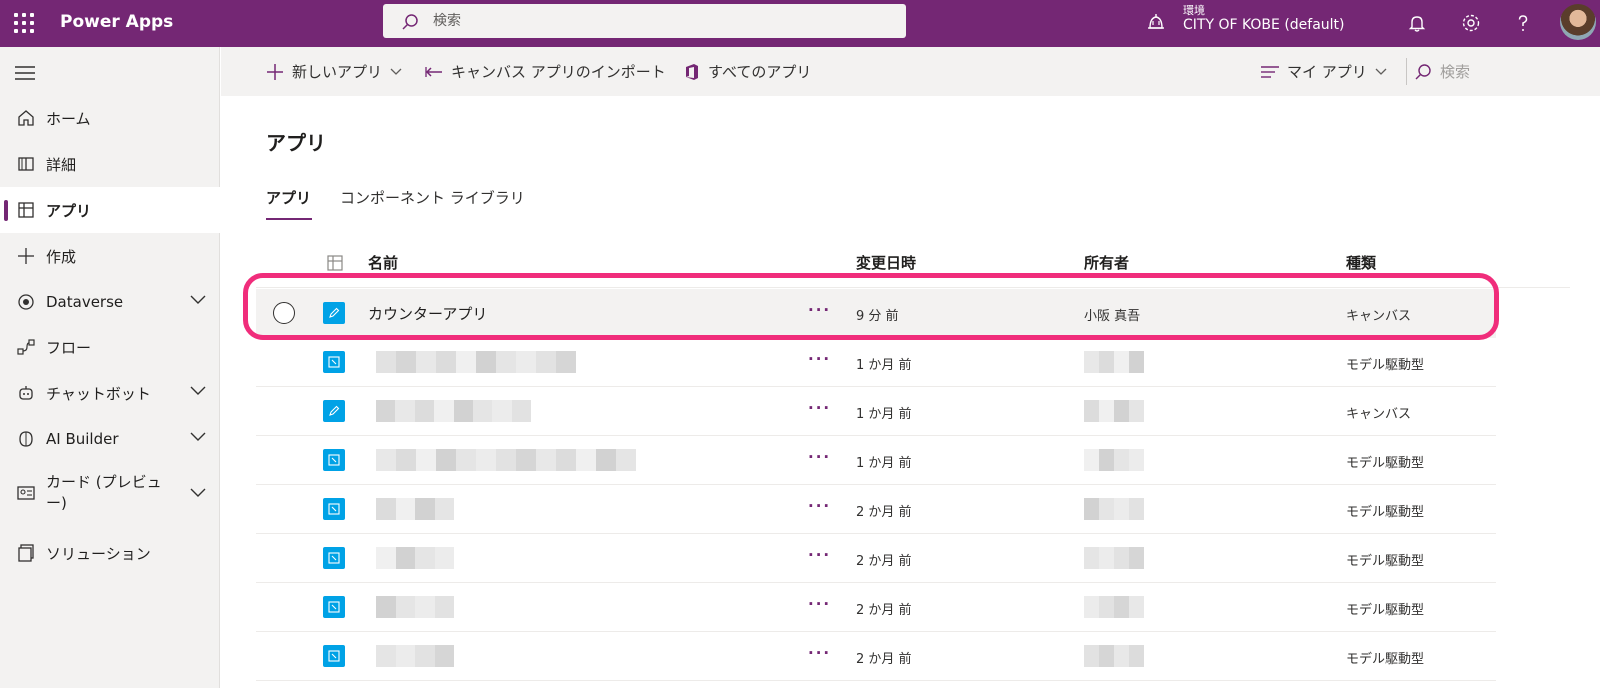 This screenshot has width=1600, height=688. I want to click on column-header-owner: 所有者, so click(1106, 262).